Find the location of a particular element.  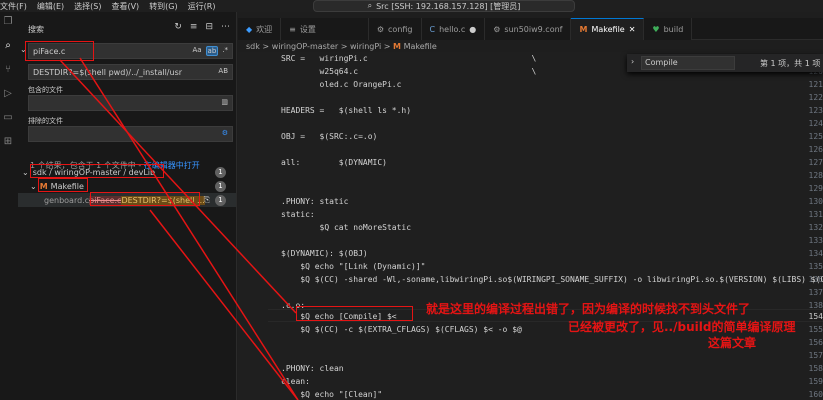

code-line: static: is located at coordinates (298, 214).